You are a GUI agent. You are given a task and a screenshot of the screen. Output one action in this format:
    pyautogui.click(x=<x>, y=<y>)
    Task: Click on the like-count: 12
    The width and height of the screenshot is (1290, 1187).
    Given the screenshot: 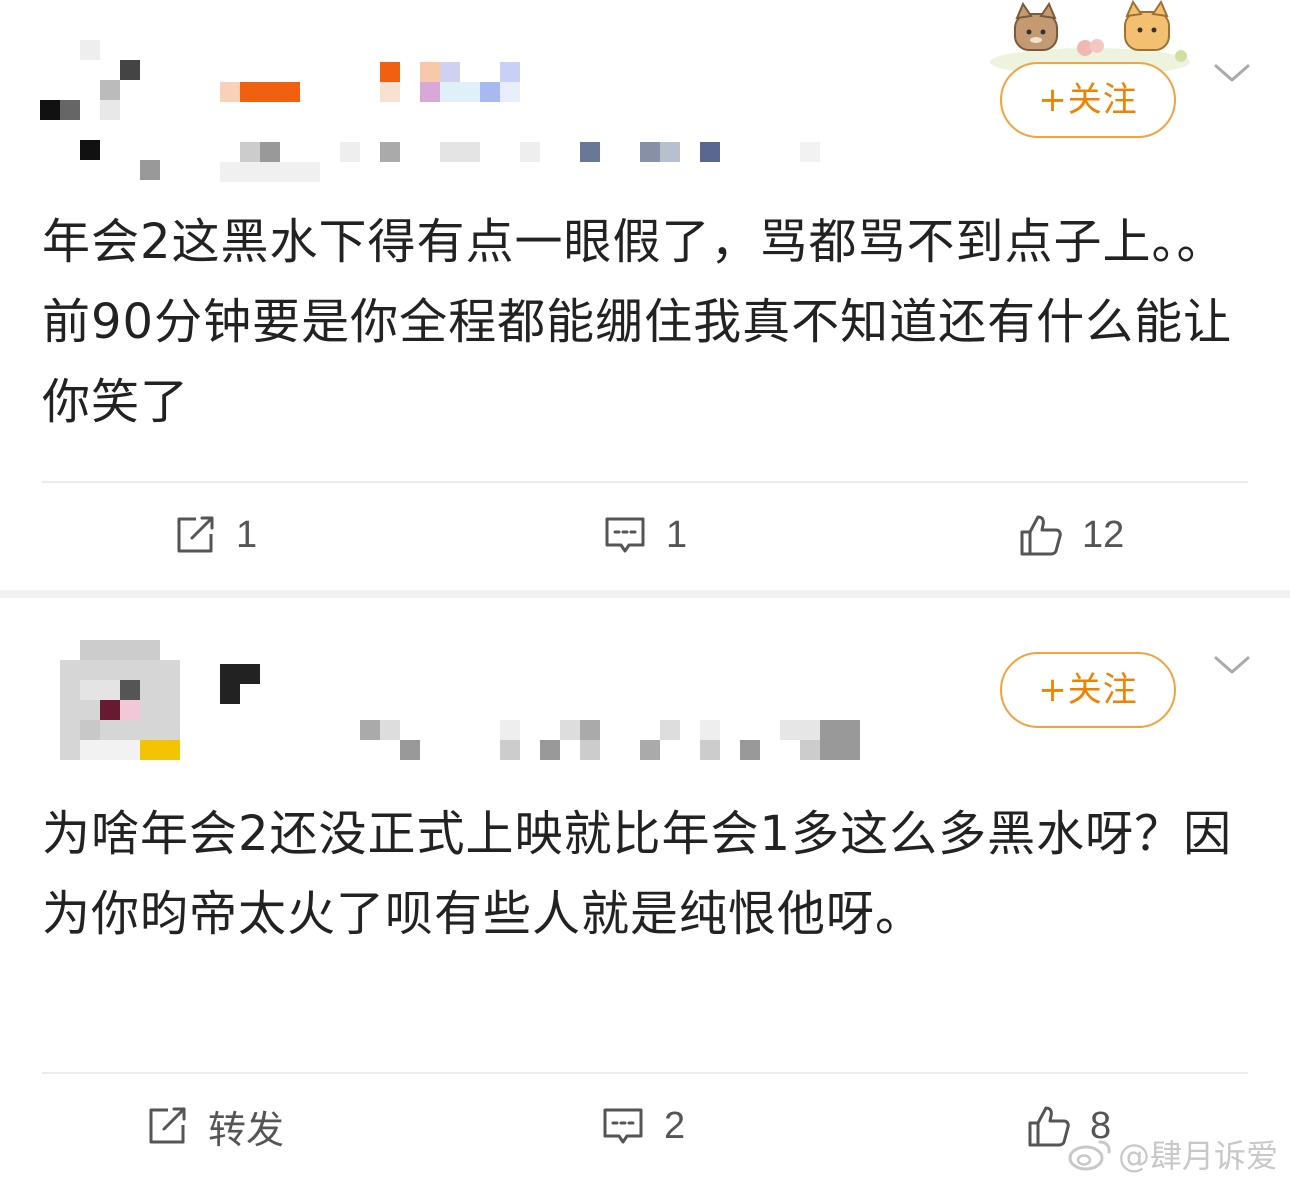 What is the action you would take?
    pyautogui.click(x=1103, y=534)
    